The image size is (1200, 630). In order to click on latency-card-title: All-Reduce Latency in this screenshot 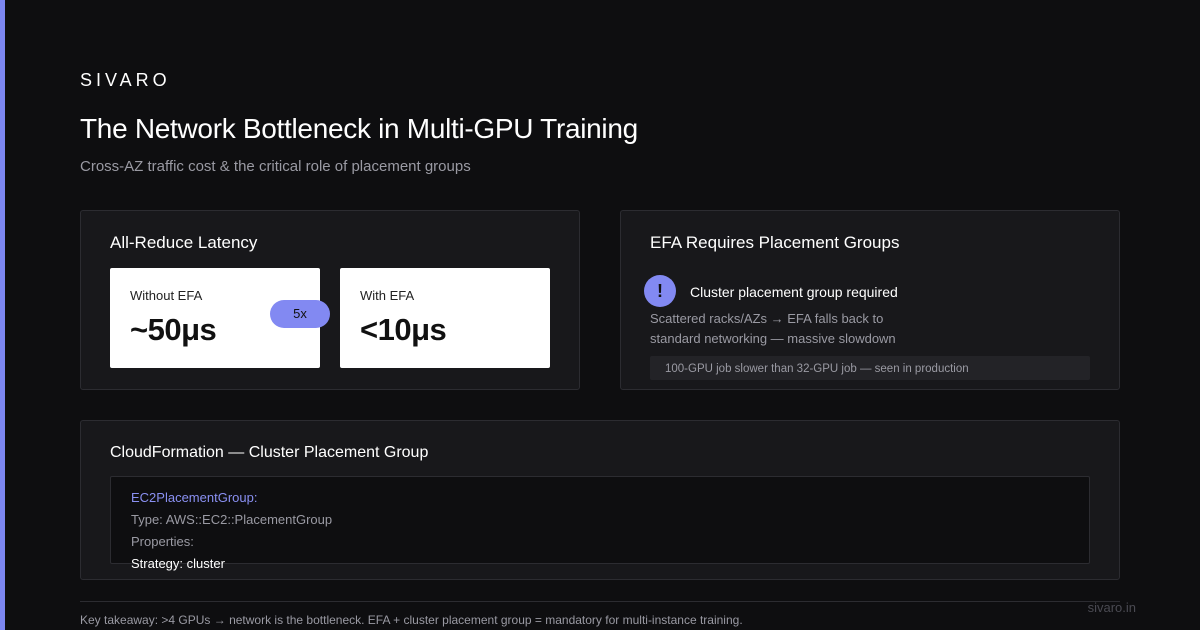, I will do `click(184, 242)`.